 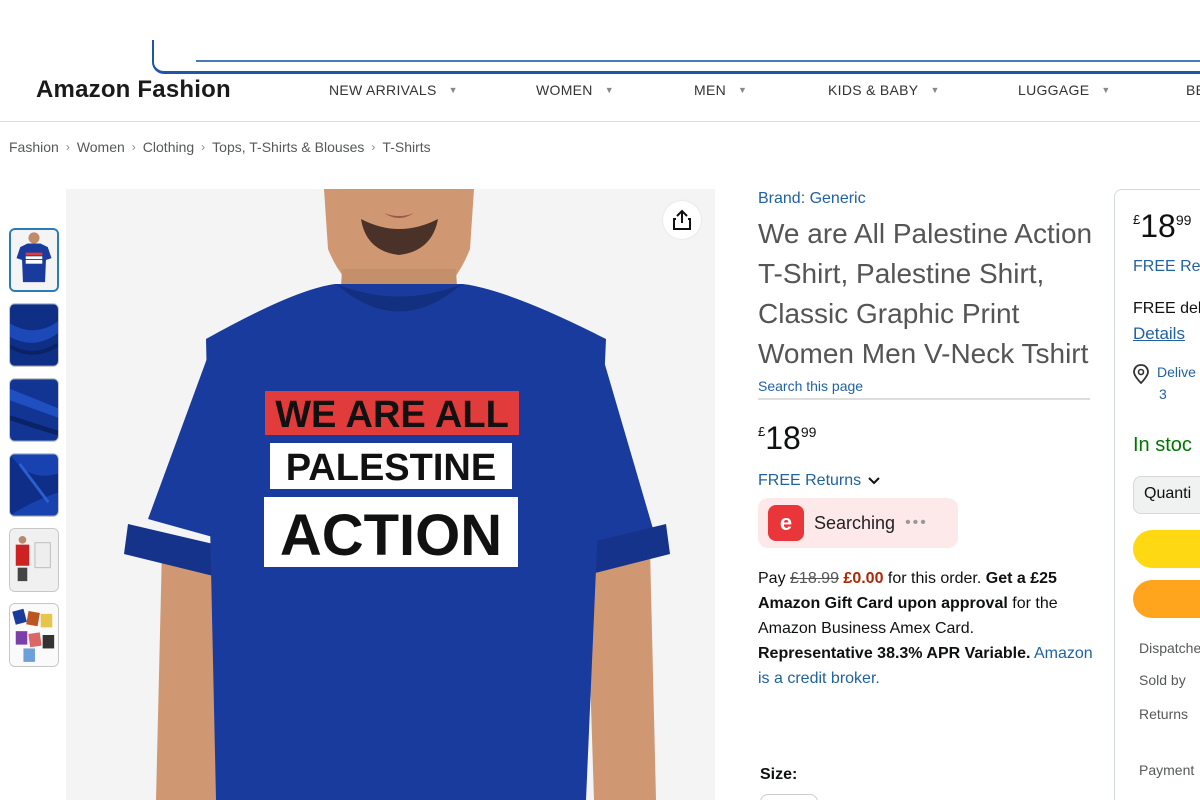 I want to click on offer-new-price: £0.00, so click(x=863, y=578).